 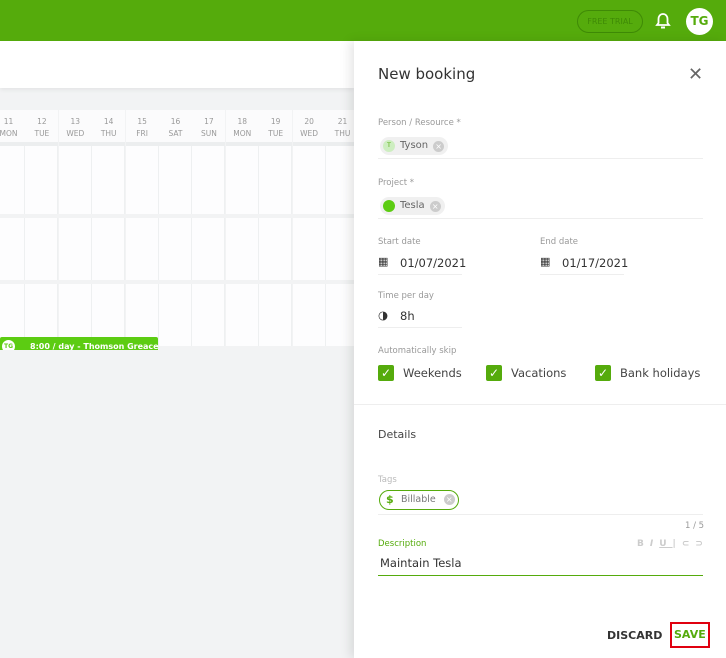 I want to click on booking-label: 8:00 / day - Thomson Greace, so click(x=94, y=346).